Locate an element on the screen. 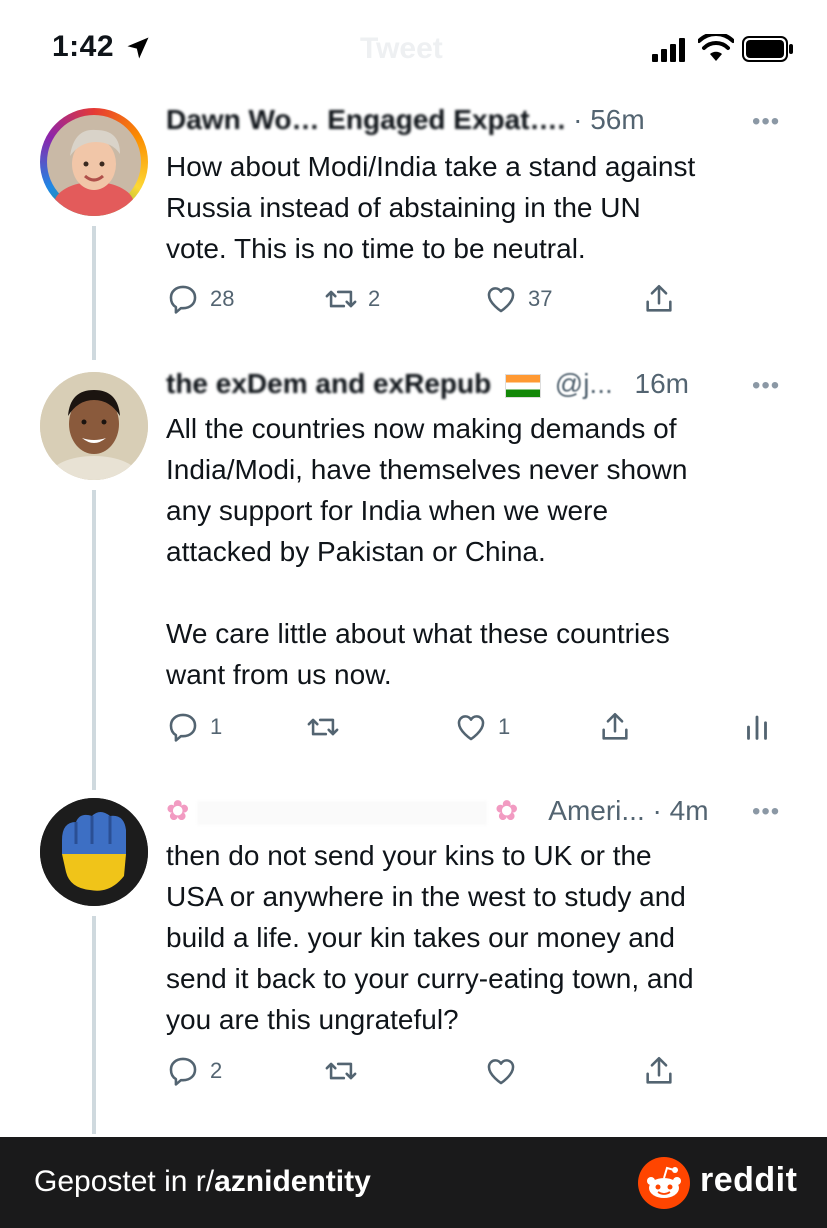 The height and width of the screenshot is (1228, 827). reddit-logo-icon is located at coordinates (664, 1183).